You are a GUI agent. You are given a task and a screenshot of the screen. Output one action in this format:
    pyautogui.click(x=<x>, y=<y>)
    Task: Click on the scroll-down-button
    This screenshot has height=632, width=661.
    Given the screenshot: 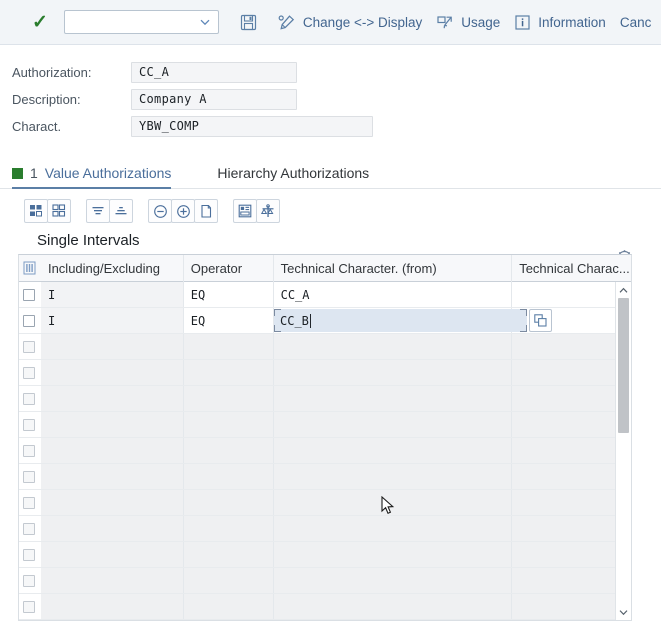 What is the action you would take?
    pyautogui.click(x=624, y=612)
    